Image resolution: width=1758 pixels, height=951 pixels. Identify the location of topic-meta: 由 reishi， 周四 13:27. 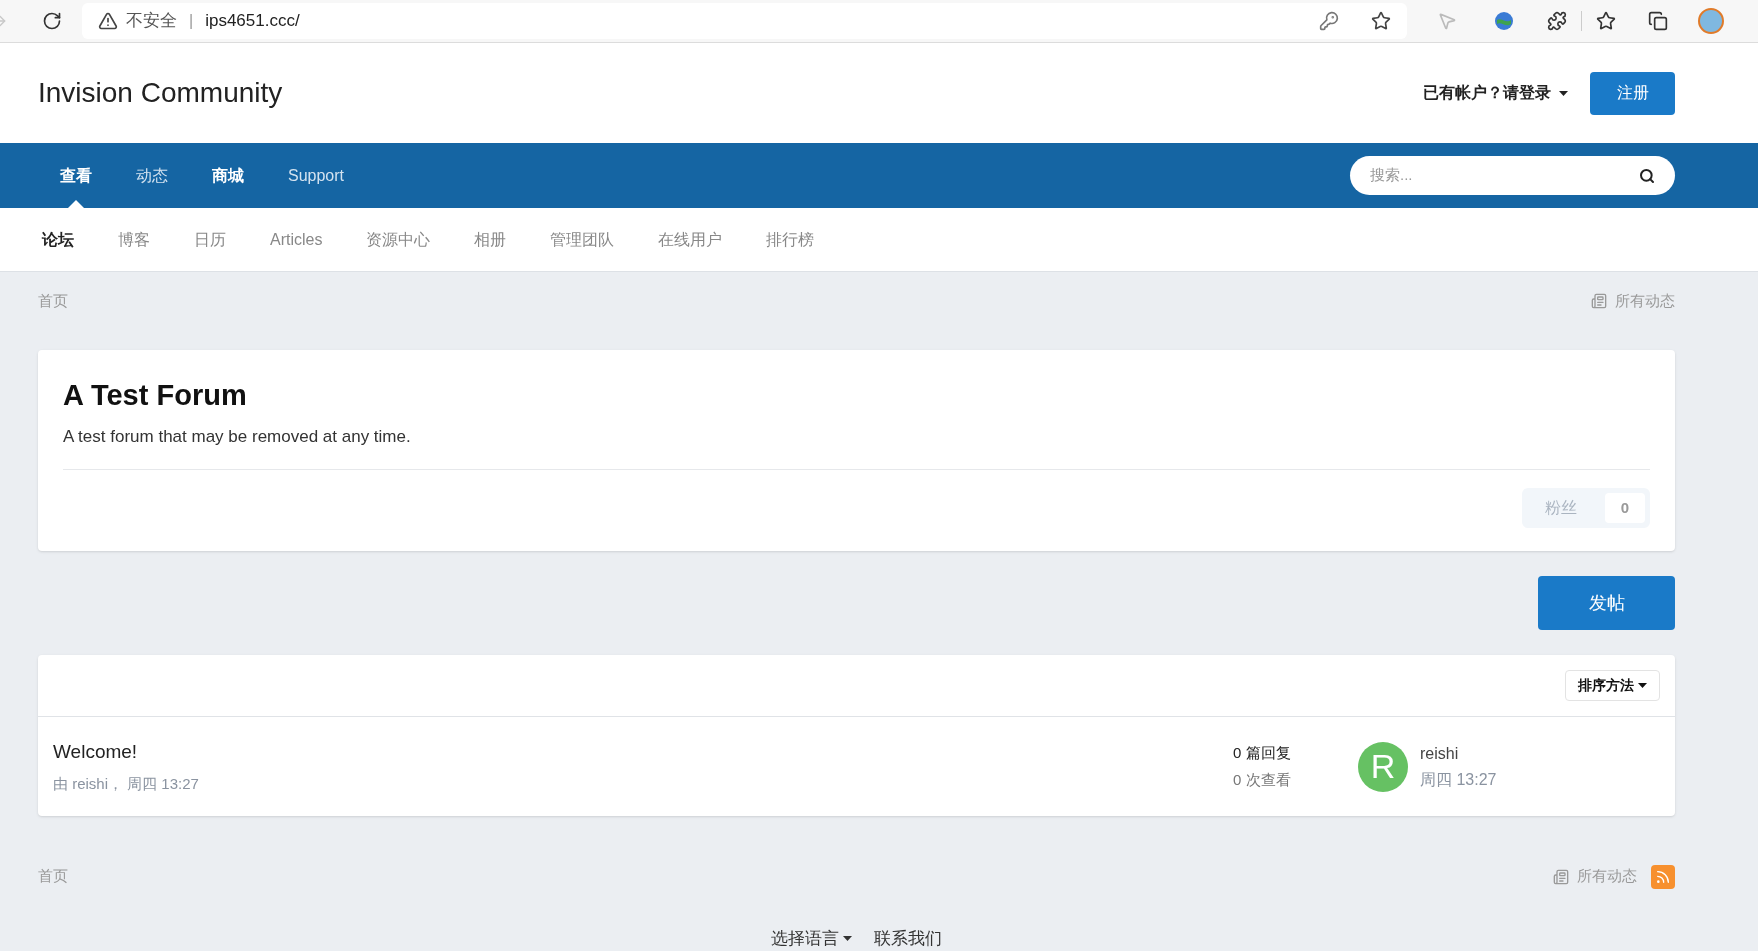
(126, 783).